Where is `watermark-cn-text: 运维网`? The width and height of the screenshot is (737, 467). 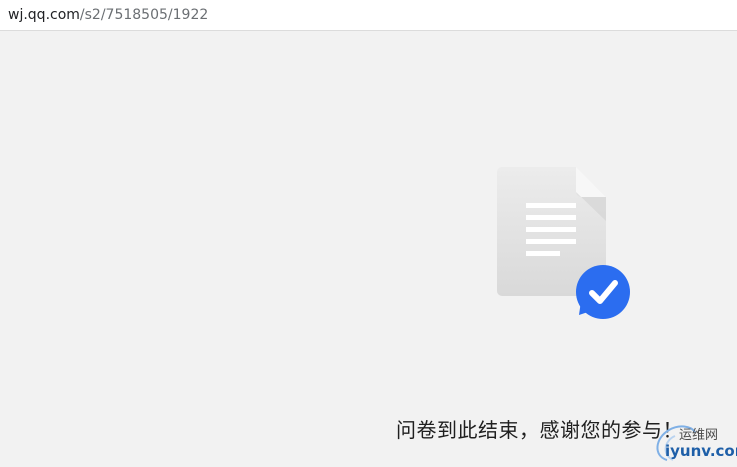 watermark-cn-text: 运维网 is located at coordinates (699, 435).